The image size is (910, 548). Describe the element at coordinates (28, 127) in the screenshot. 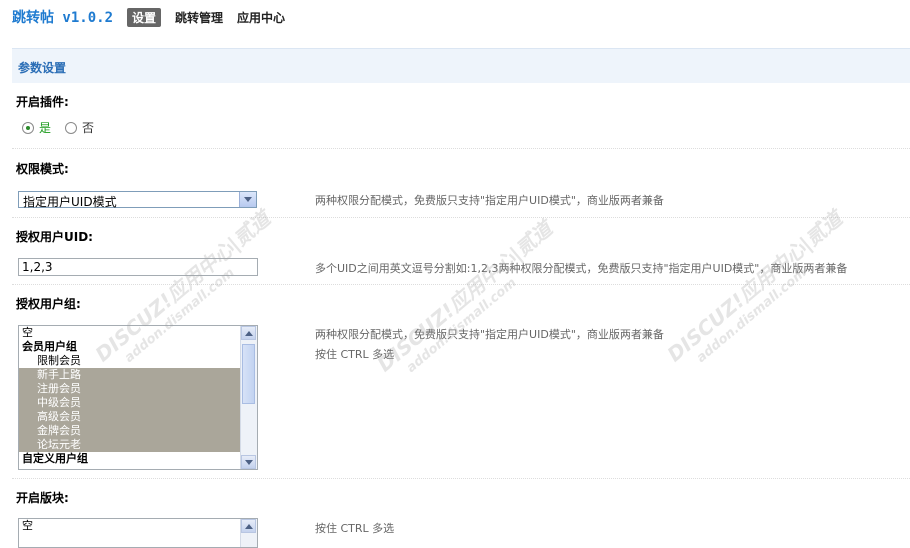

I see `radio-yes` at that location.